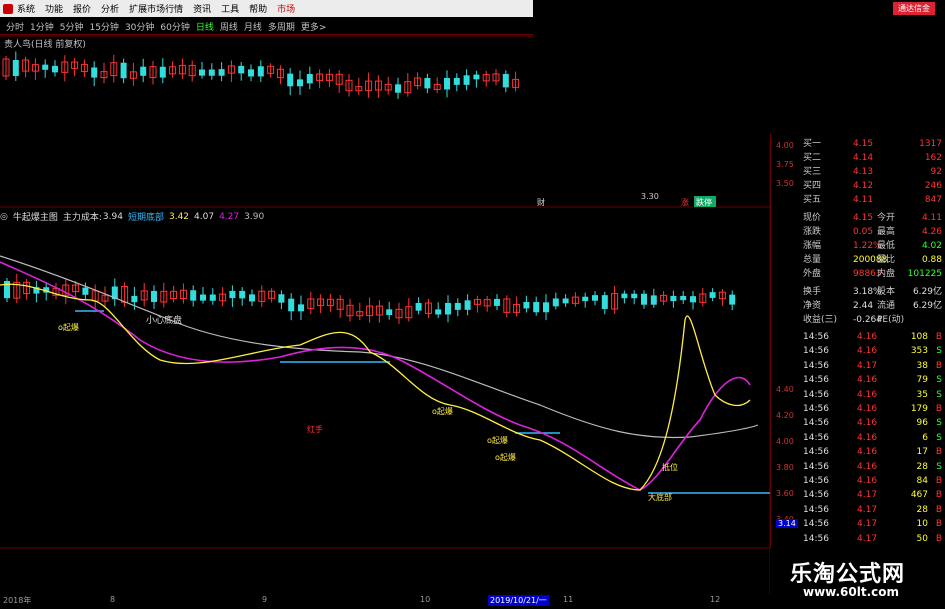 This screenshot has height=609, width=945. I want to click on date-label: 11, so click(568, 599).